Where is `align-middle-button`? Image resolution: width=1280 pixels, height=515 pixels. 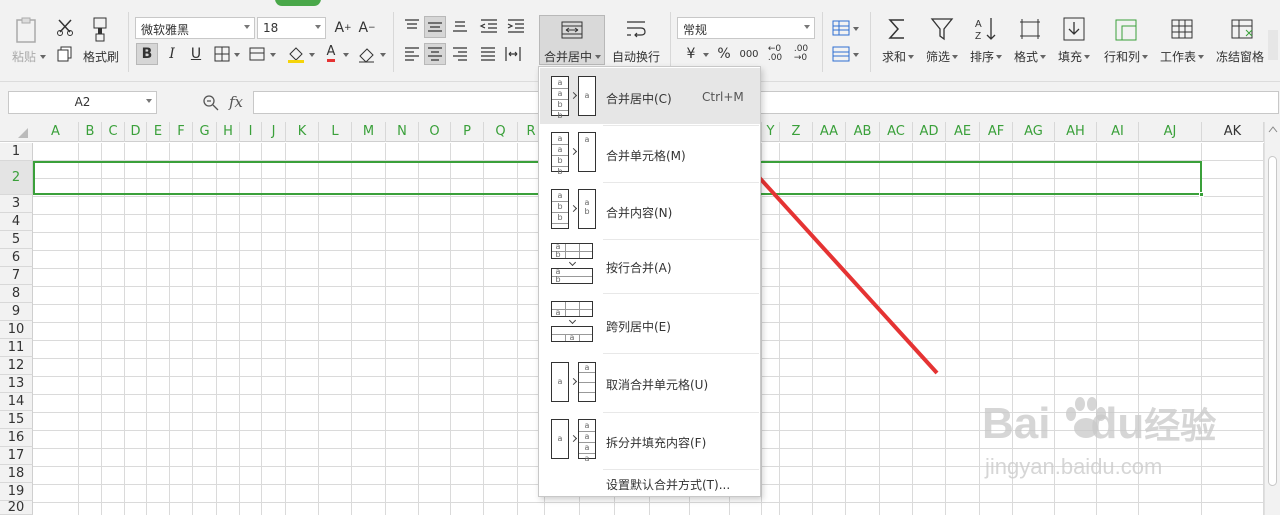
align-middle-button is located at coordinates (435, 27).